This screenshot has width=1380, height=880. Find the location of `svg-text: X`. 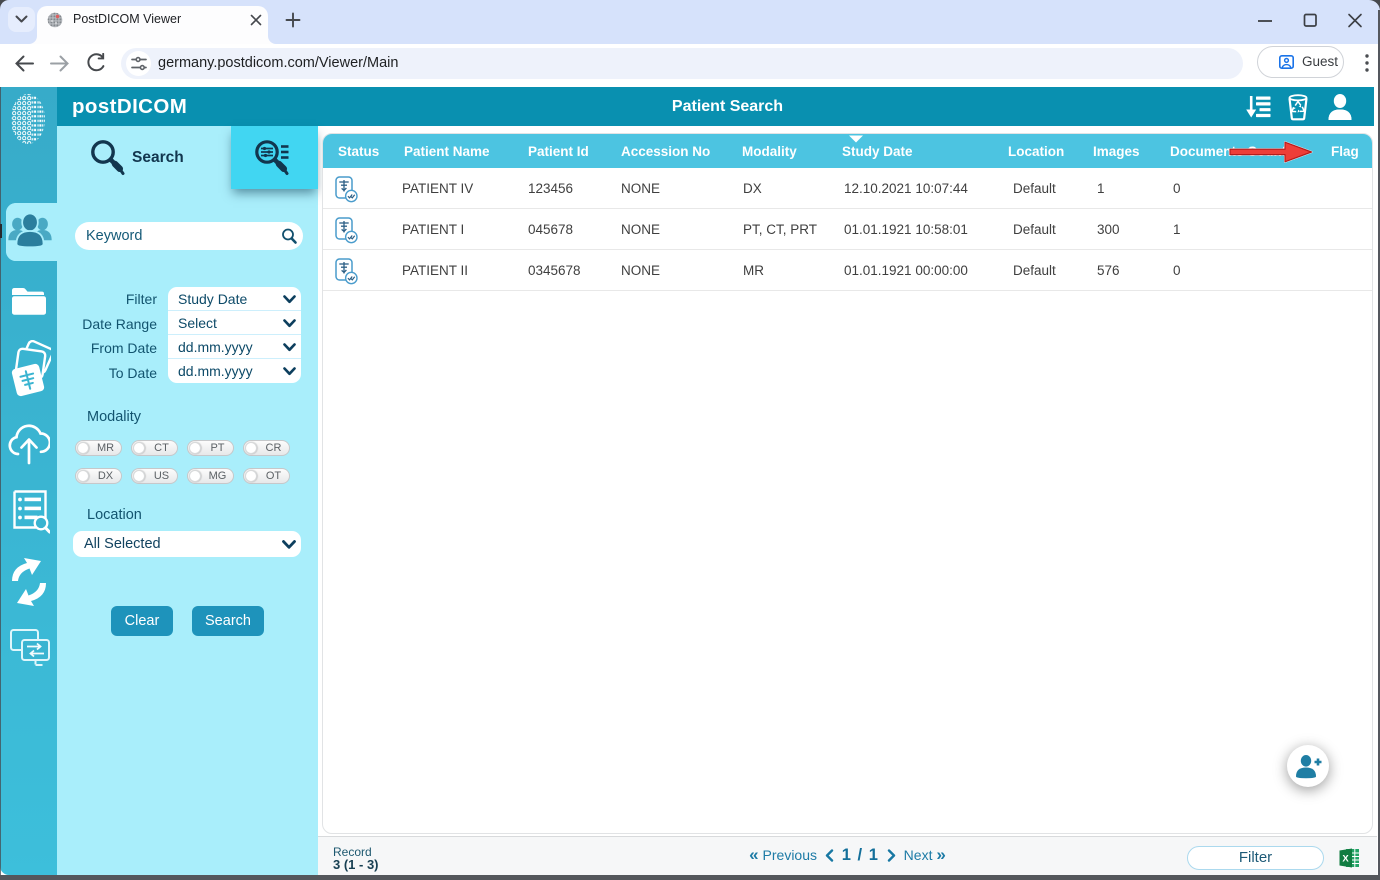

svg-text: X is located at coordinates (1345, 859).